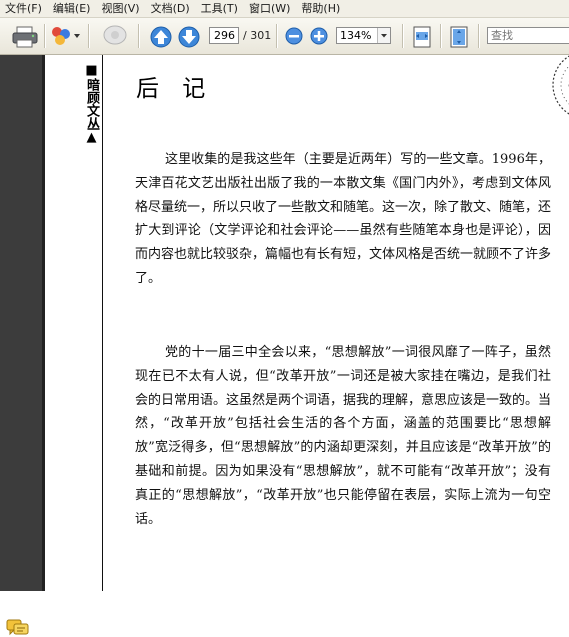  Describe the element at coordinates (72, 8) in the screenshot. I see `menu-edit: 编辑(E)` at that location.